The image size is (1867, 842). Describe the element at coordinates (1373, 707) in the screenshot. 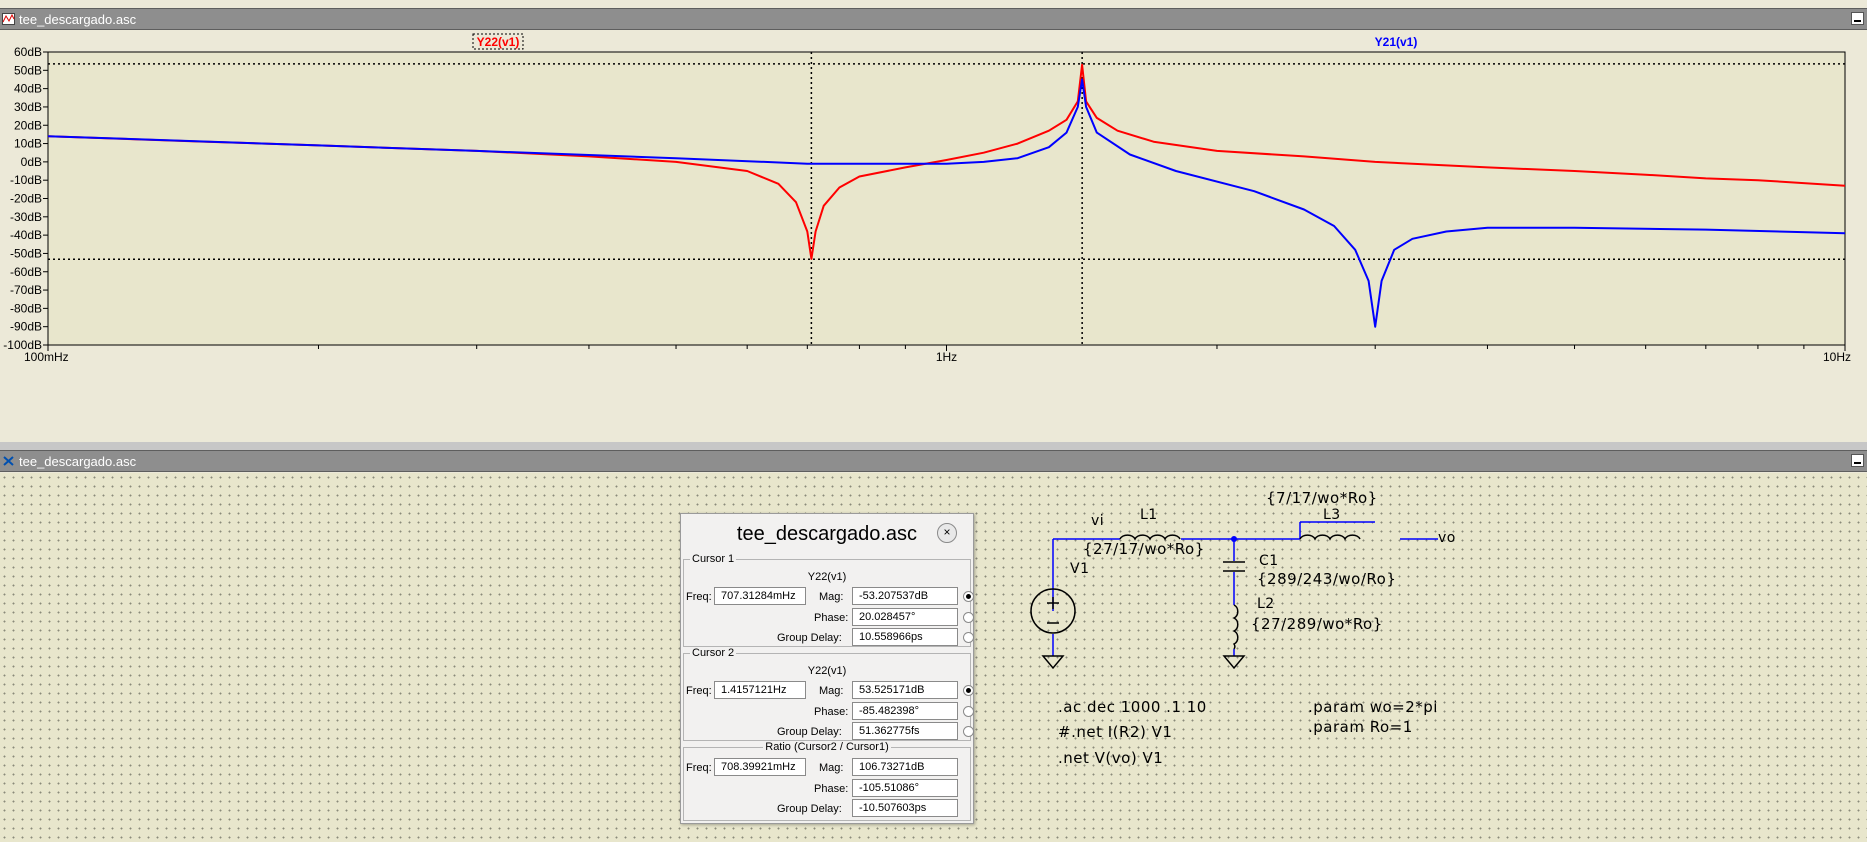

I see `spice-directive-param-wo: .param wo=2*pi` at that location.